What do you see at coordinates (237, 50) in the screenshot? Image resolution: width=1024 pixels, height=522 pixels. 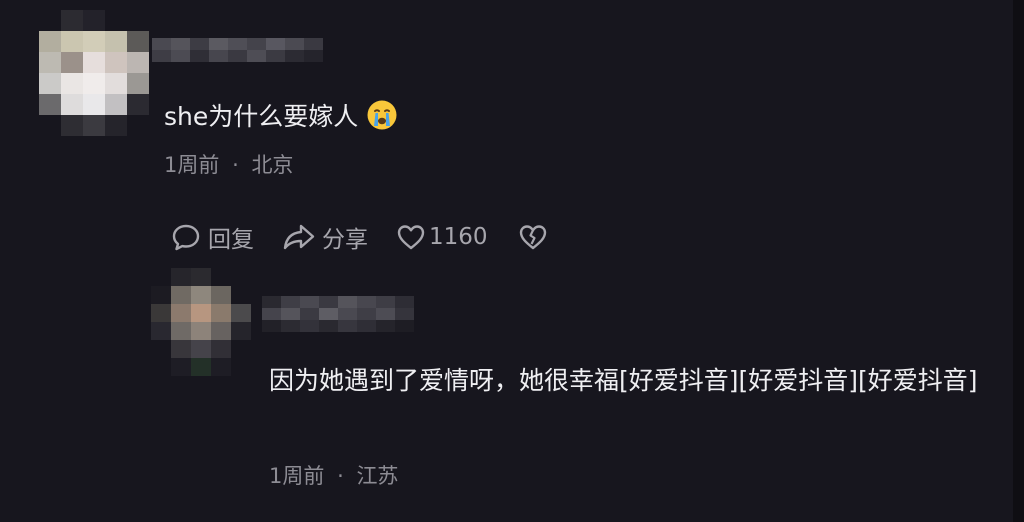 I see `username` at bounding box center [237, 50].